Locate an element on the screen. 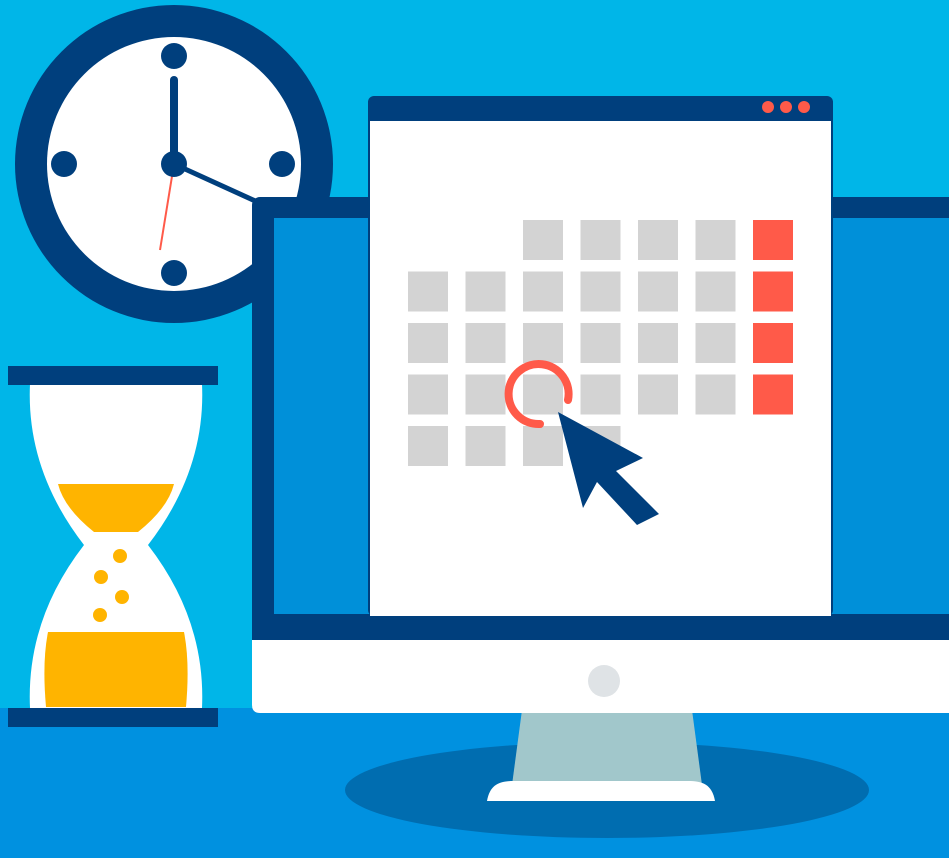 This screenshot has width=949, height=858. power-button is located at coordinates (604, 681).